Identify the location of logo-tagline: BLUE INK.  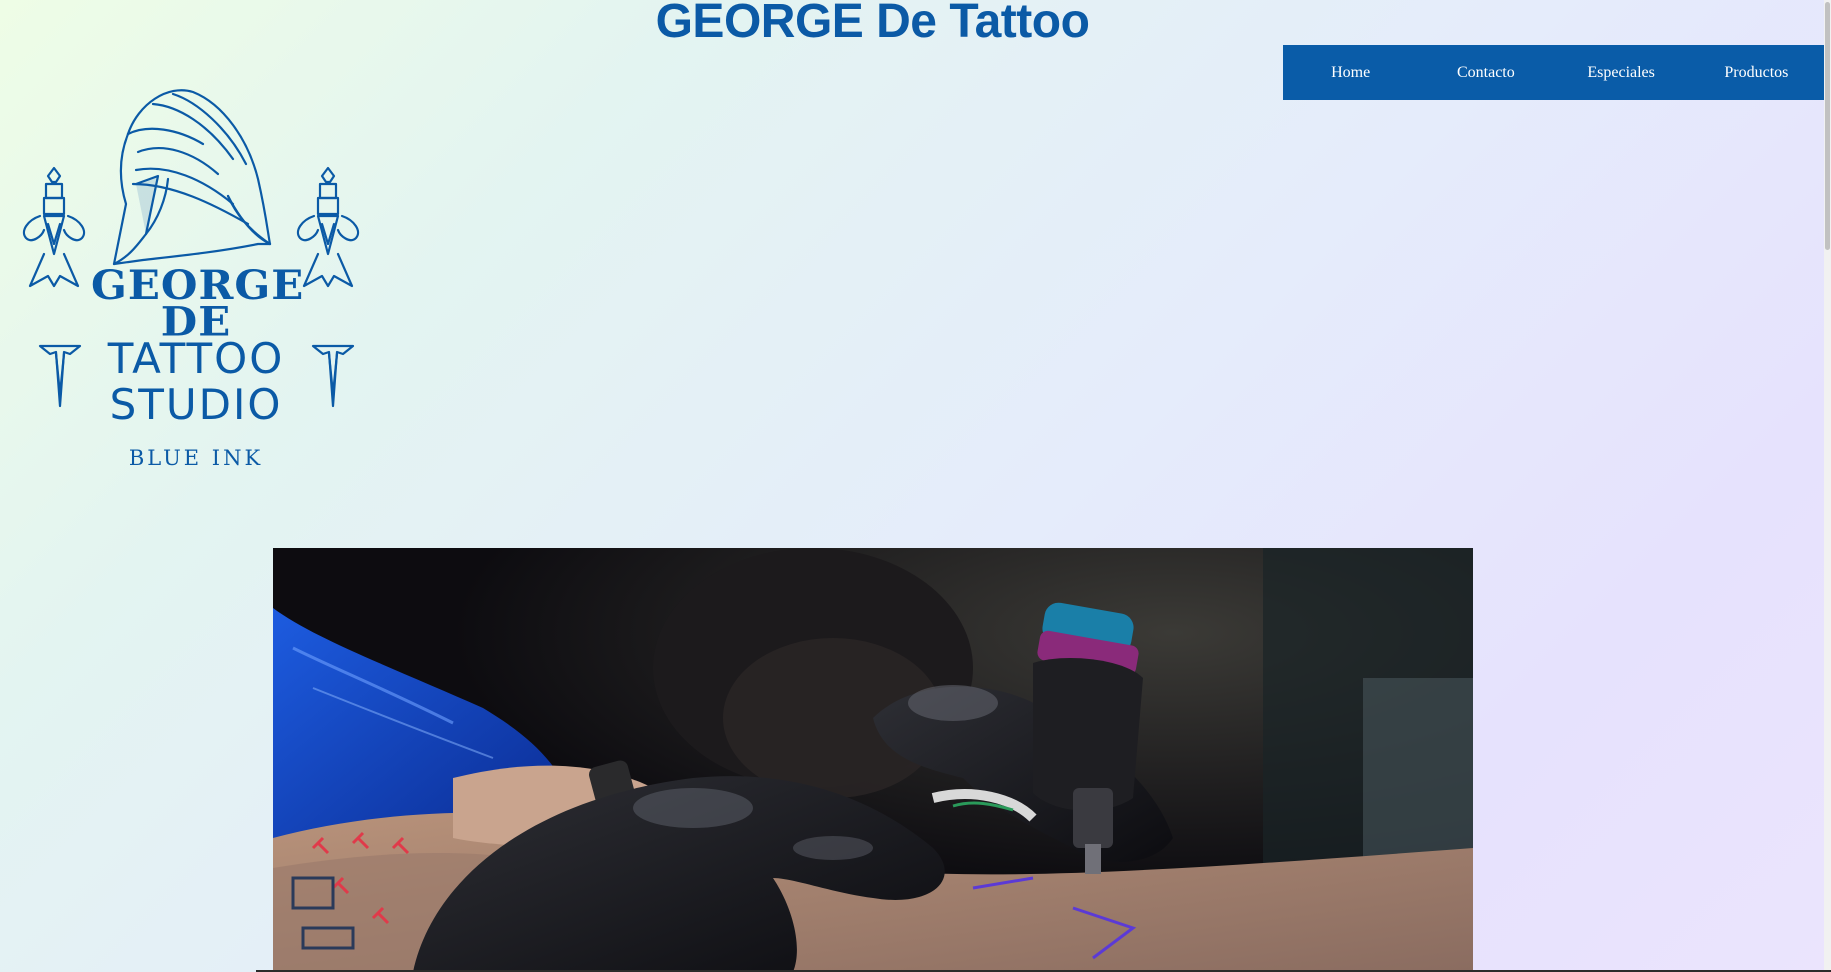
(196, 458).